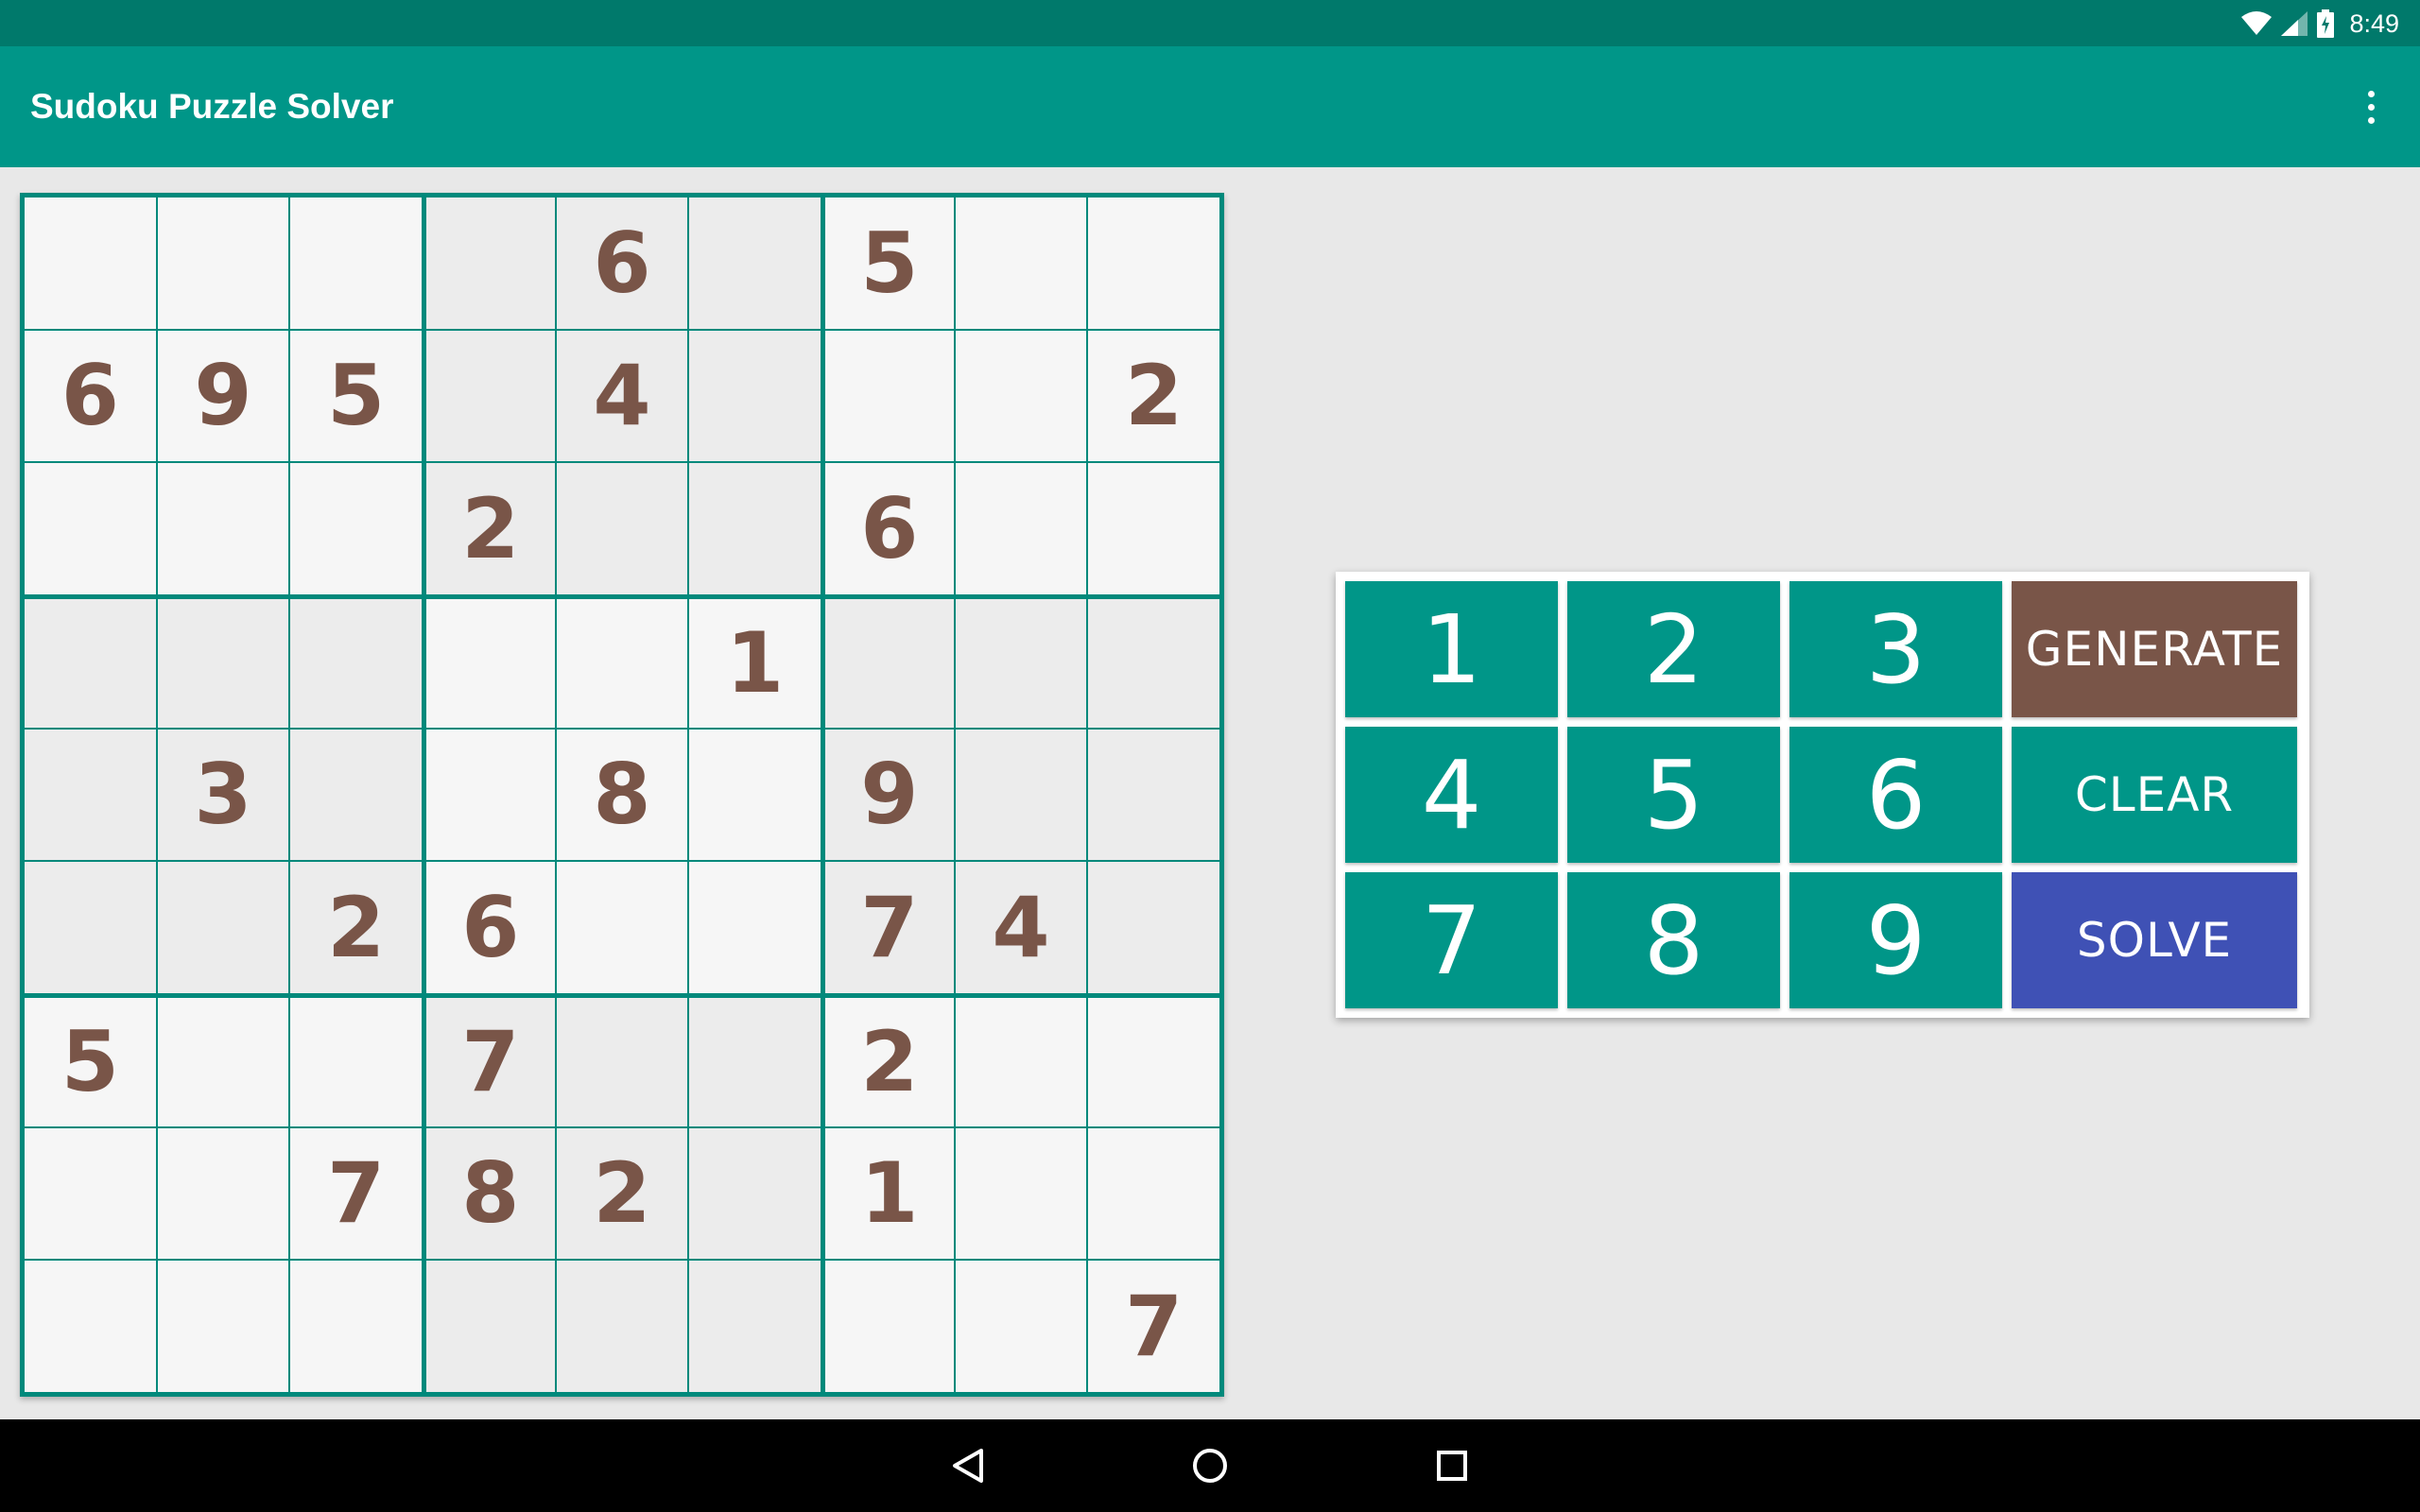 The height and width of the screenshot is (1512, 2420). I want to click on board-cell-r9-c6, so click(755, 1326).